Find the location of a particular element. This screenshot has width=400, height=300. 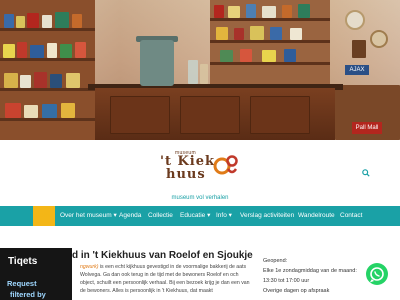

logo-face-icon is located at coordinates (225, 165).